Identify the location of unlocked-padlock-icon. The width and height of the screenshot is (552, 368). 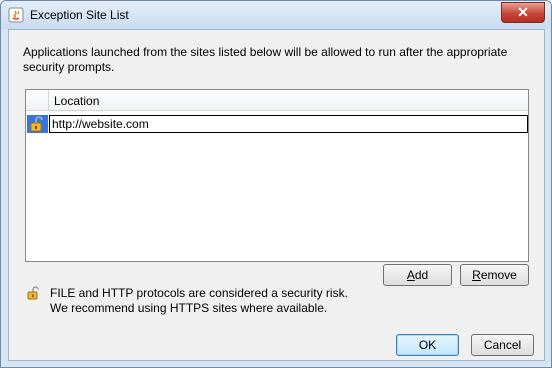
(36, 124).